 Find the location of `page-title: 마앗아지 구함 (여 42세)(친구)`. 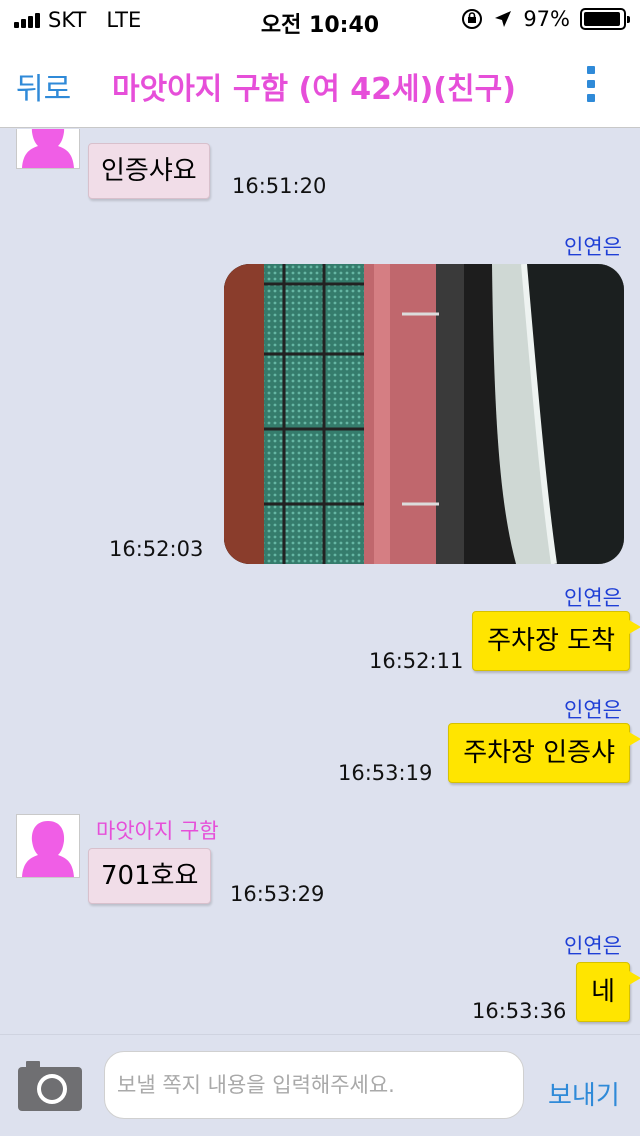

page-title: 마앗아지 구함 (여 42세)(친구) is located at coordinates (314, 89).